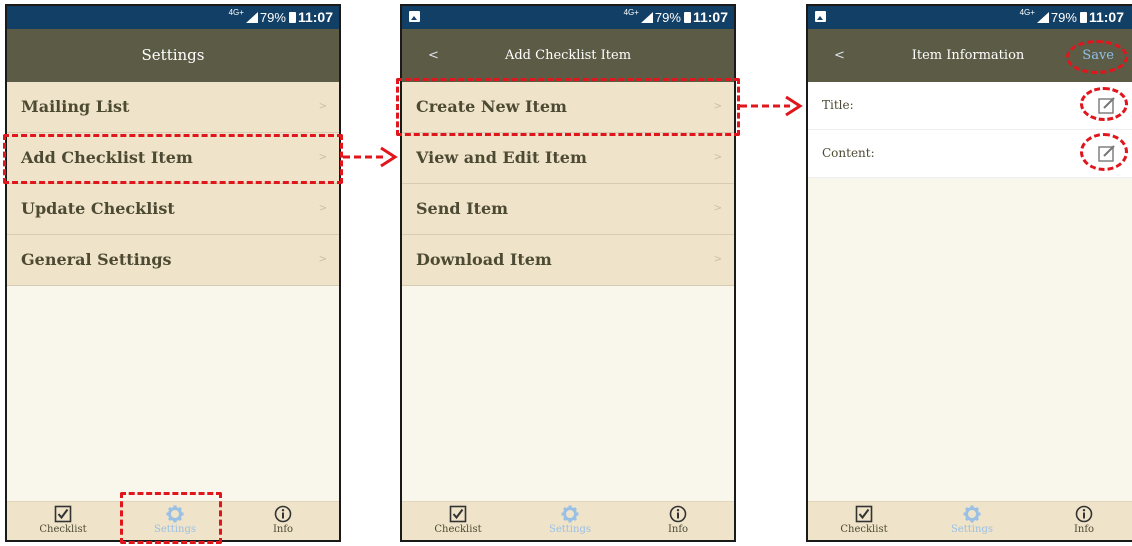 This screenshot has width=1132, height=546. What do you see at coordinates (96, 259) in the screenshot?
I see `list-item-label: General Settings` at bounding box center [96, 259].